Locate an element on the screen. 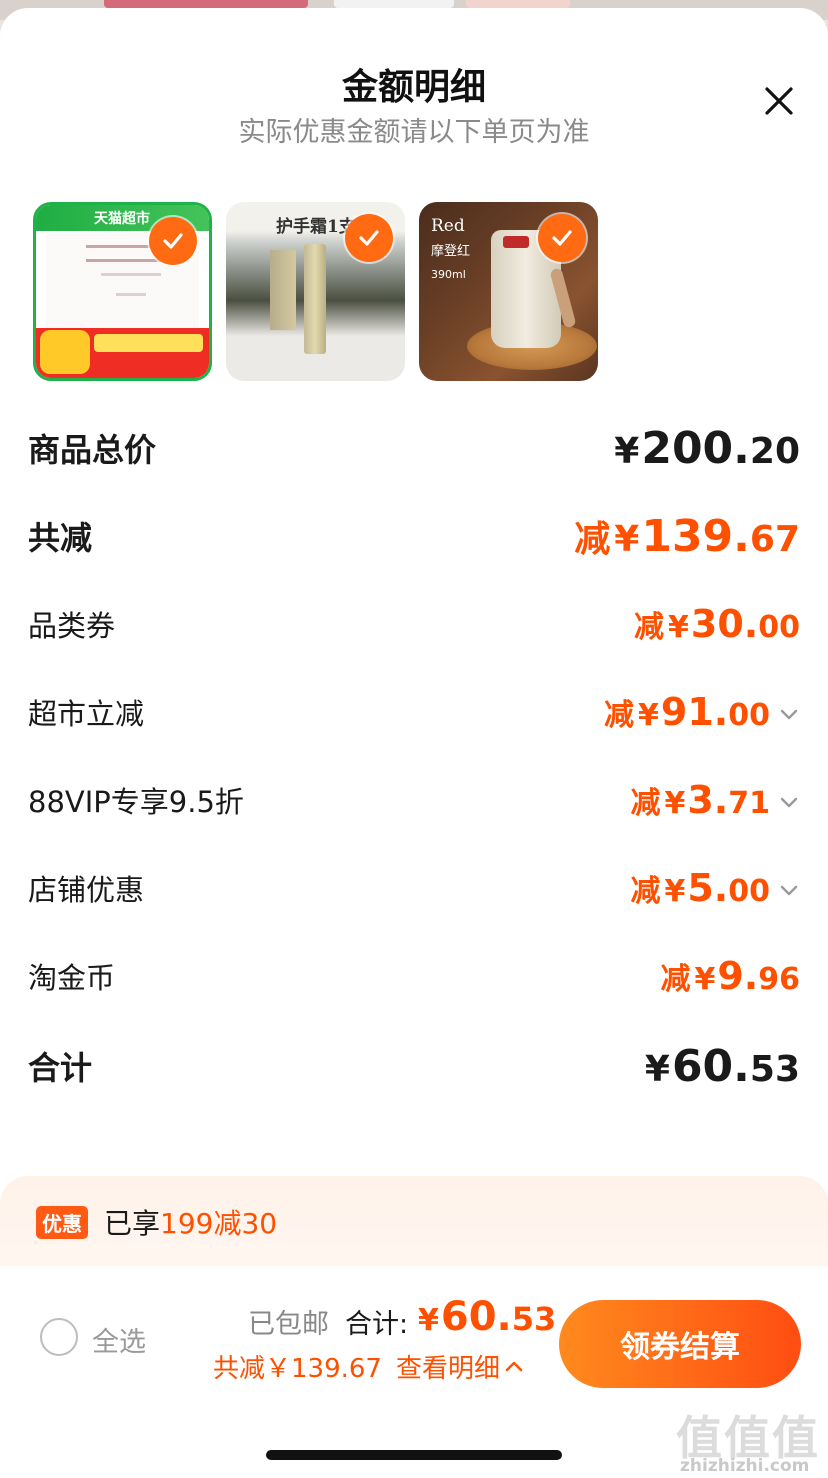  close-icon is located at coordinates (779, 101).